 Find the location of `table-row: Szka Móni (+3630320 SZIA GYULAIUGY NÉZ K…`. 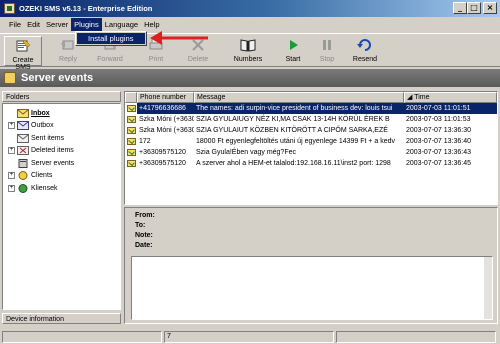

table-row: Szka Móni (+3630320 SZIA GYULAIUGY NÉZ K… is located at coordinates (311, 119).